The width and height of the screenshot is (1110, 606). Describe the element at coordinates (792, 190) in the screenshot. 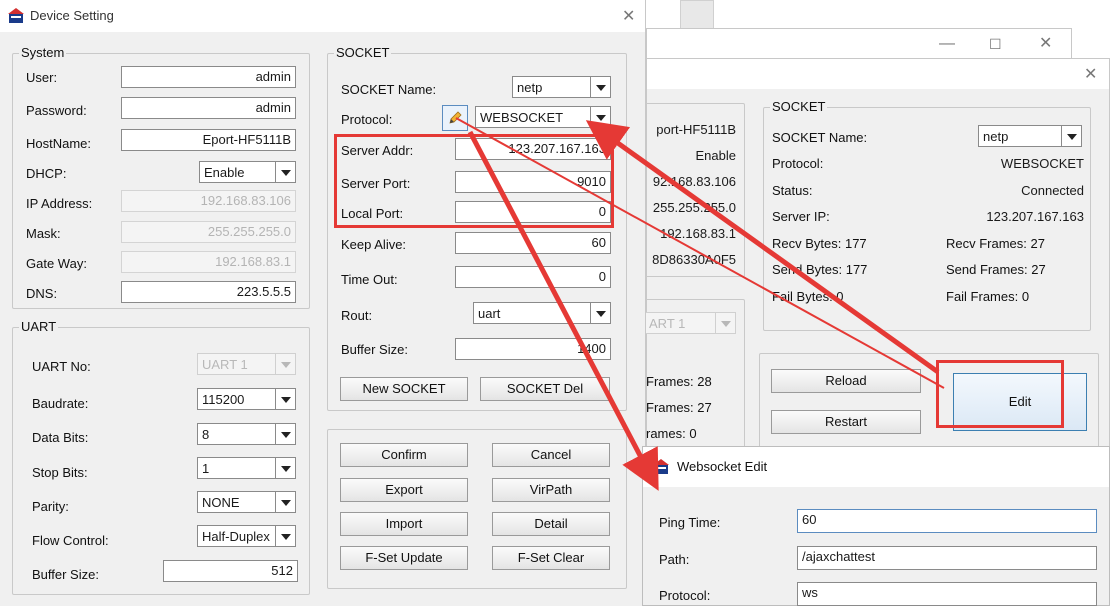

I see `status-status-label: Status:` at that location.